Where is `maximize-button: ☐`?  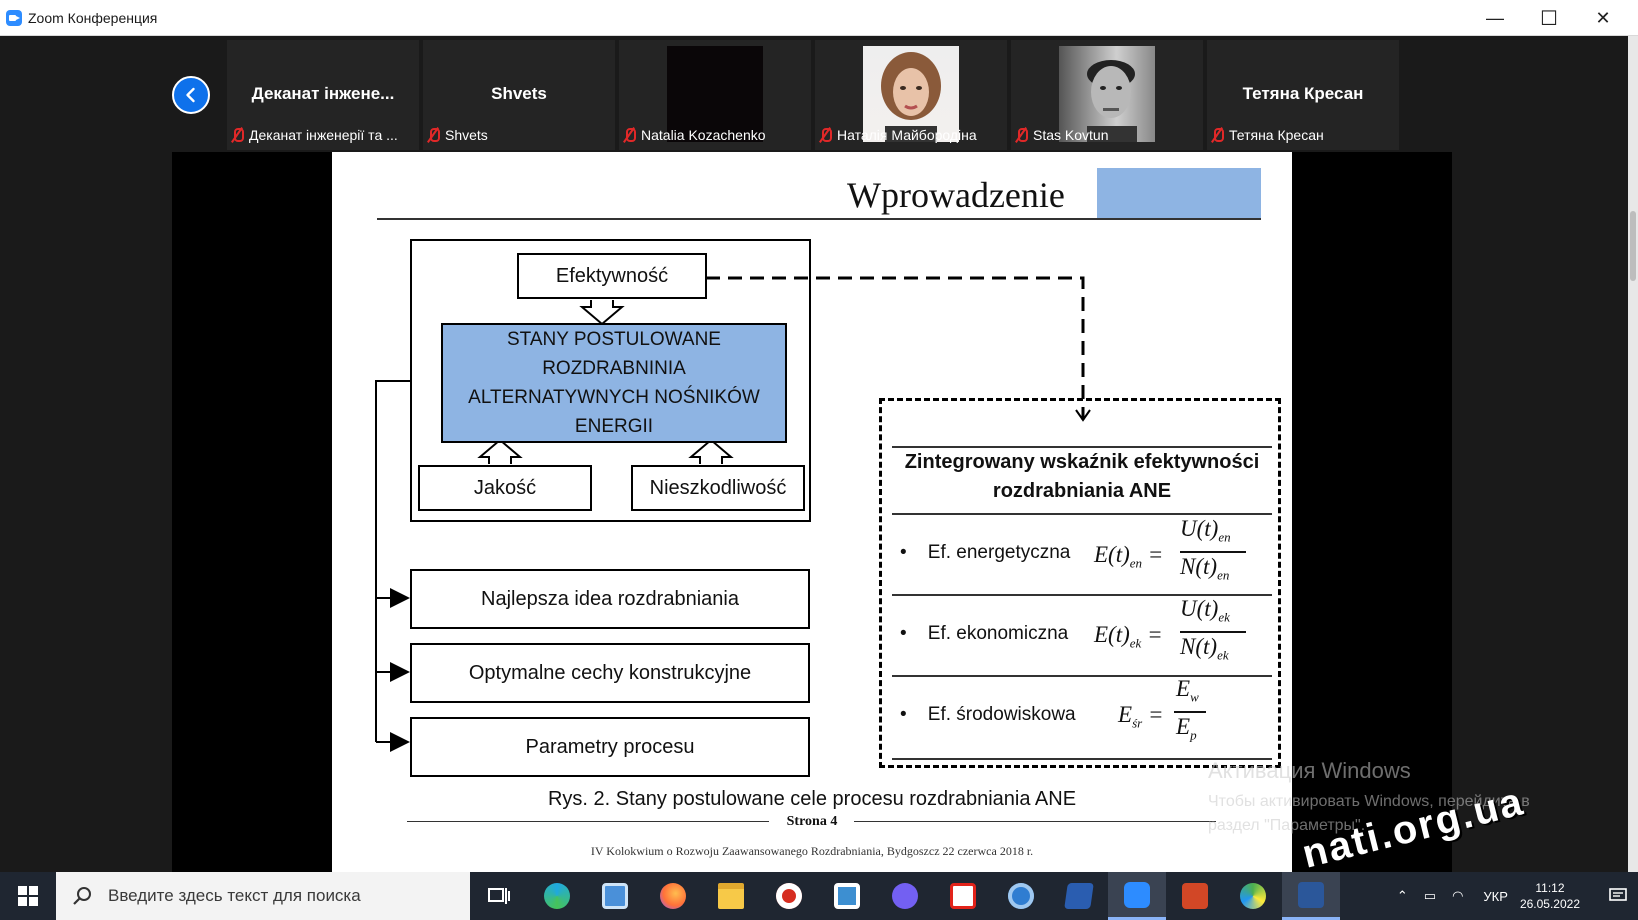
maximize-button: ☐ is located at coordinates (1549, 18).